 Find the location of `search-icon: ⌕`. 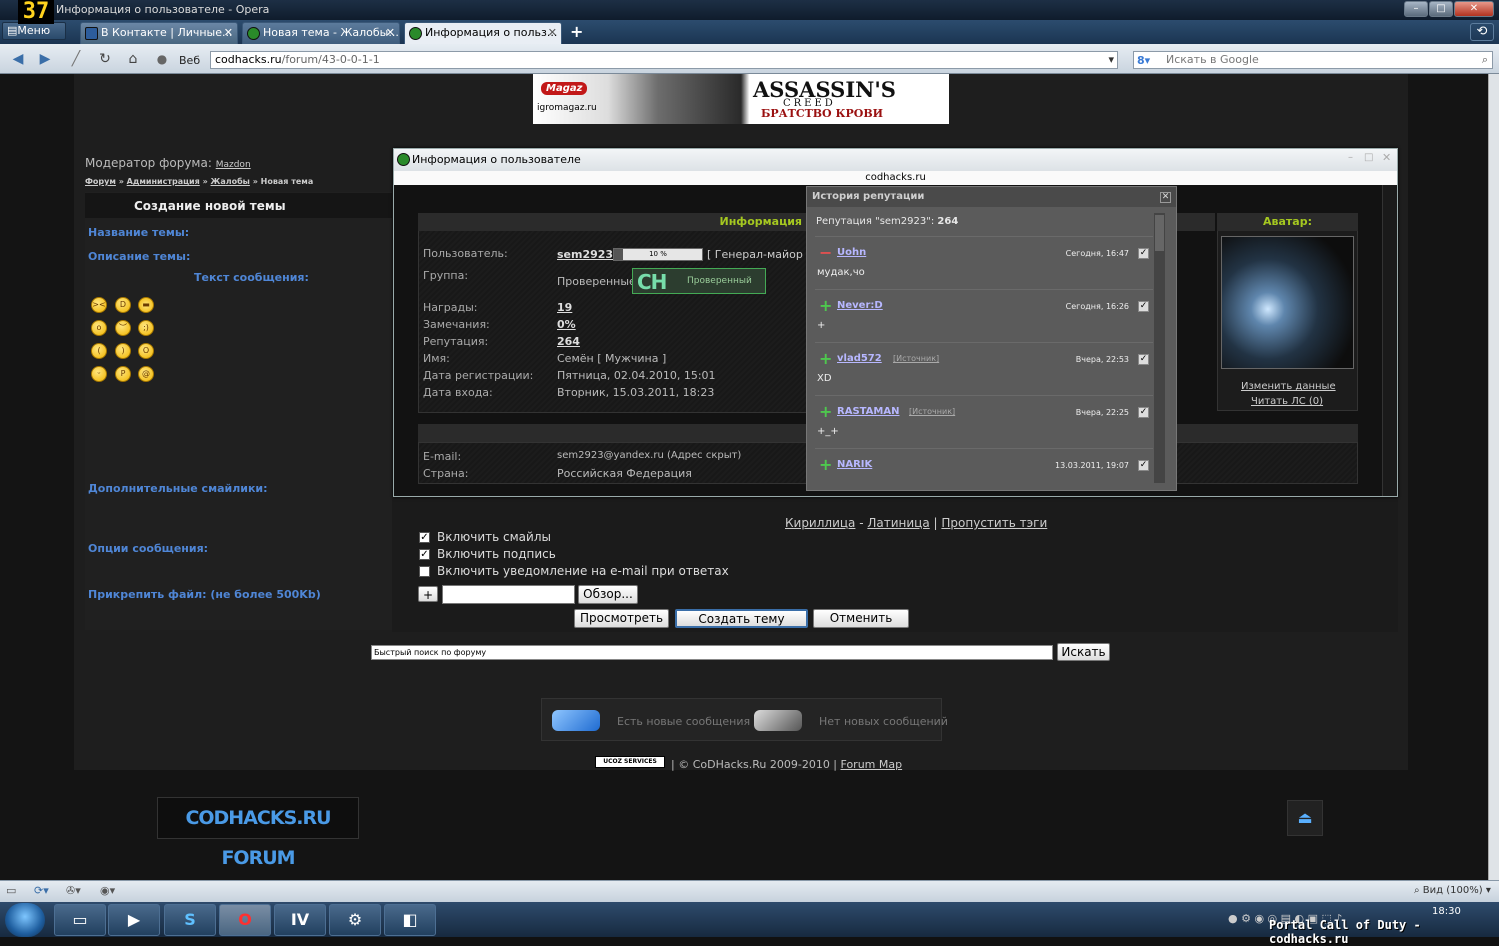

search-icon: ⌕ is located at coordinates (1485, 60).